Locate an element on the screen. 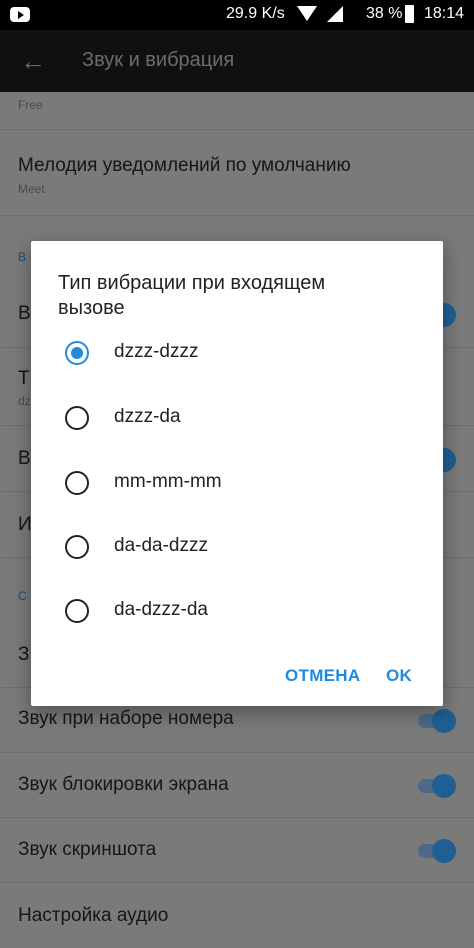 This screenshot has height=948, width=474. radio-option-label: da-dzzz-da is located at coordinates (161, 609).